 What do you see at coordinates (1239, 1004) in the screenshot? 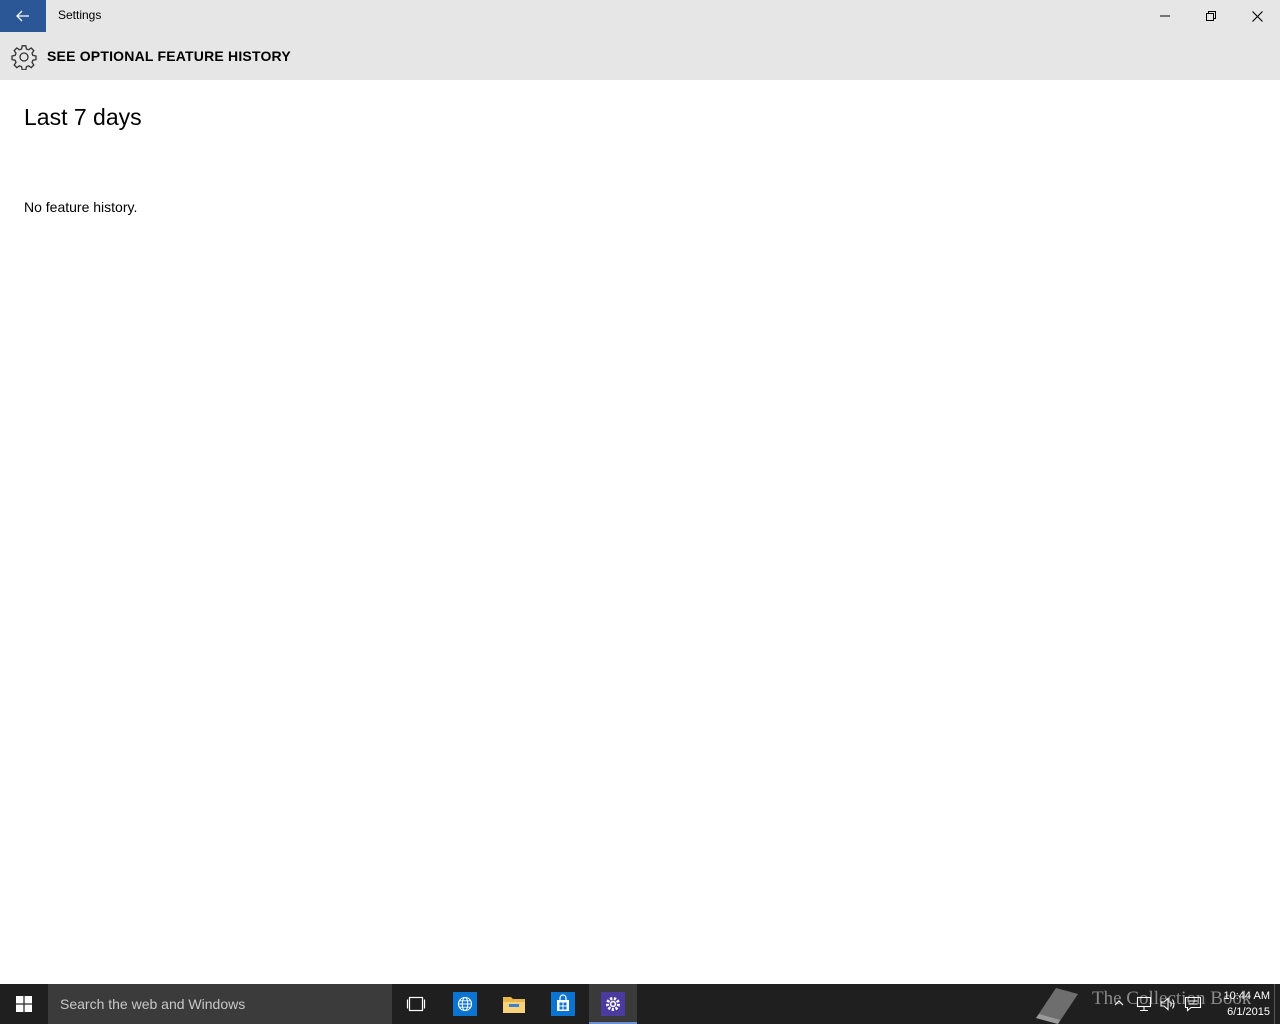
I see `clock: 10:44 AM 6/1/2015` at bounding box center [1239, 1004].